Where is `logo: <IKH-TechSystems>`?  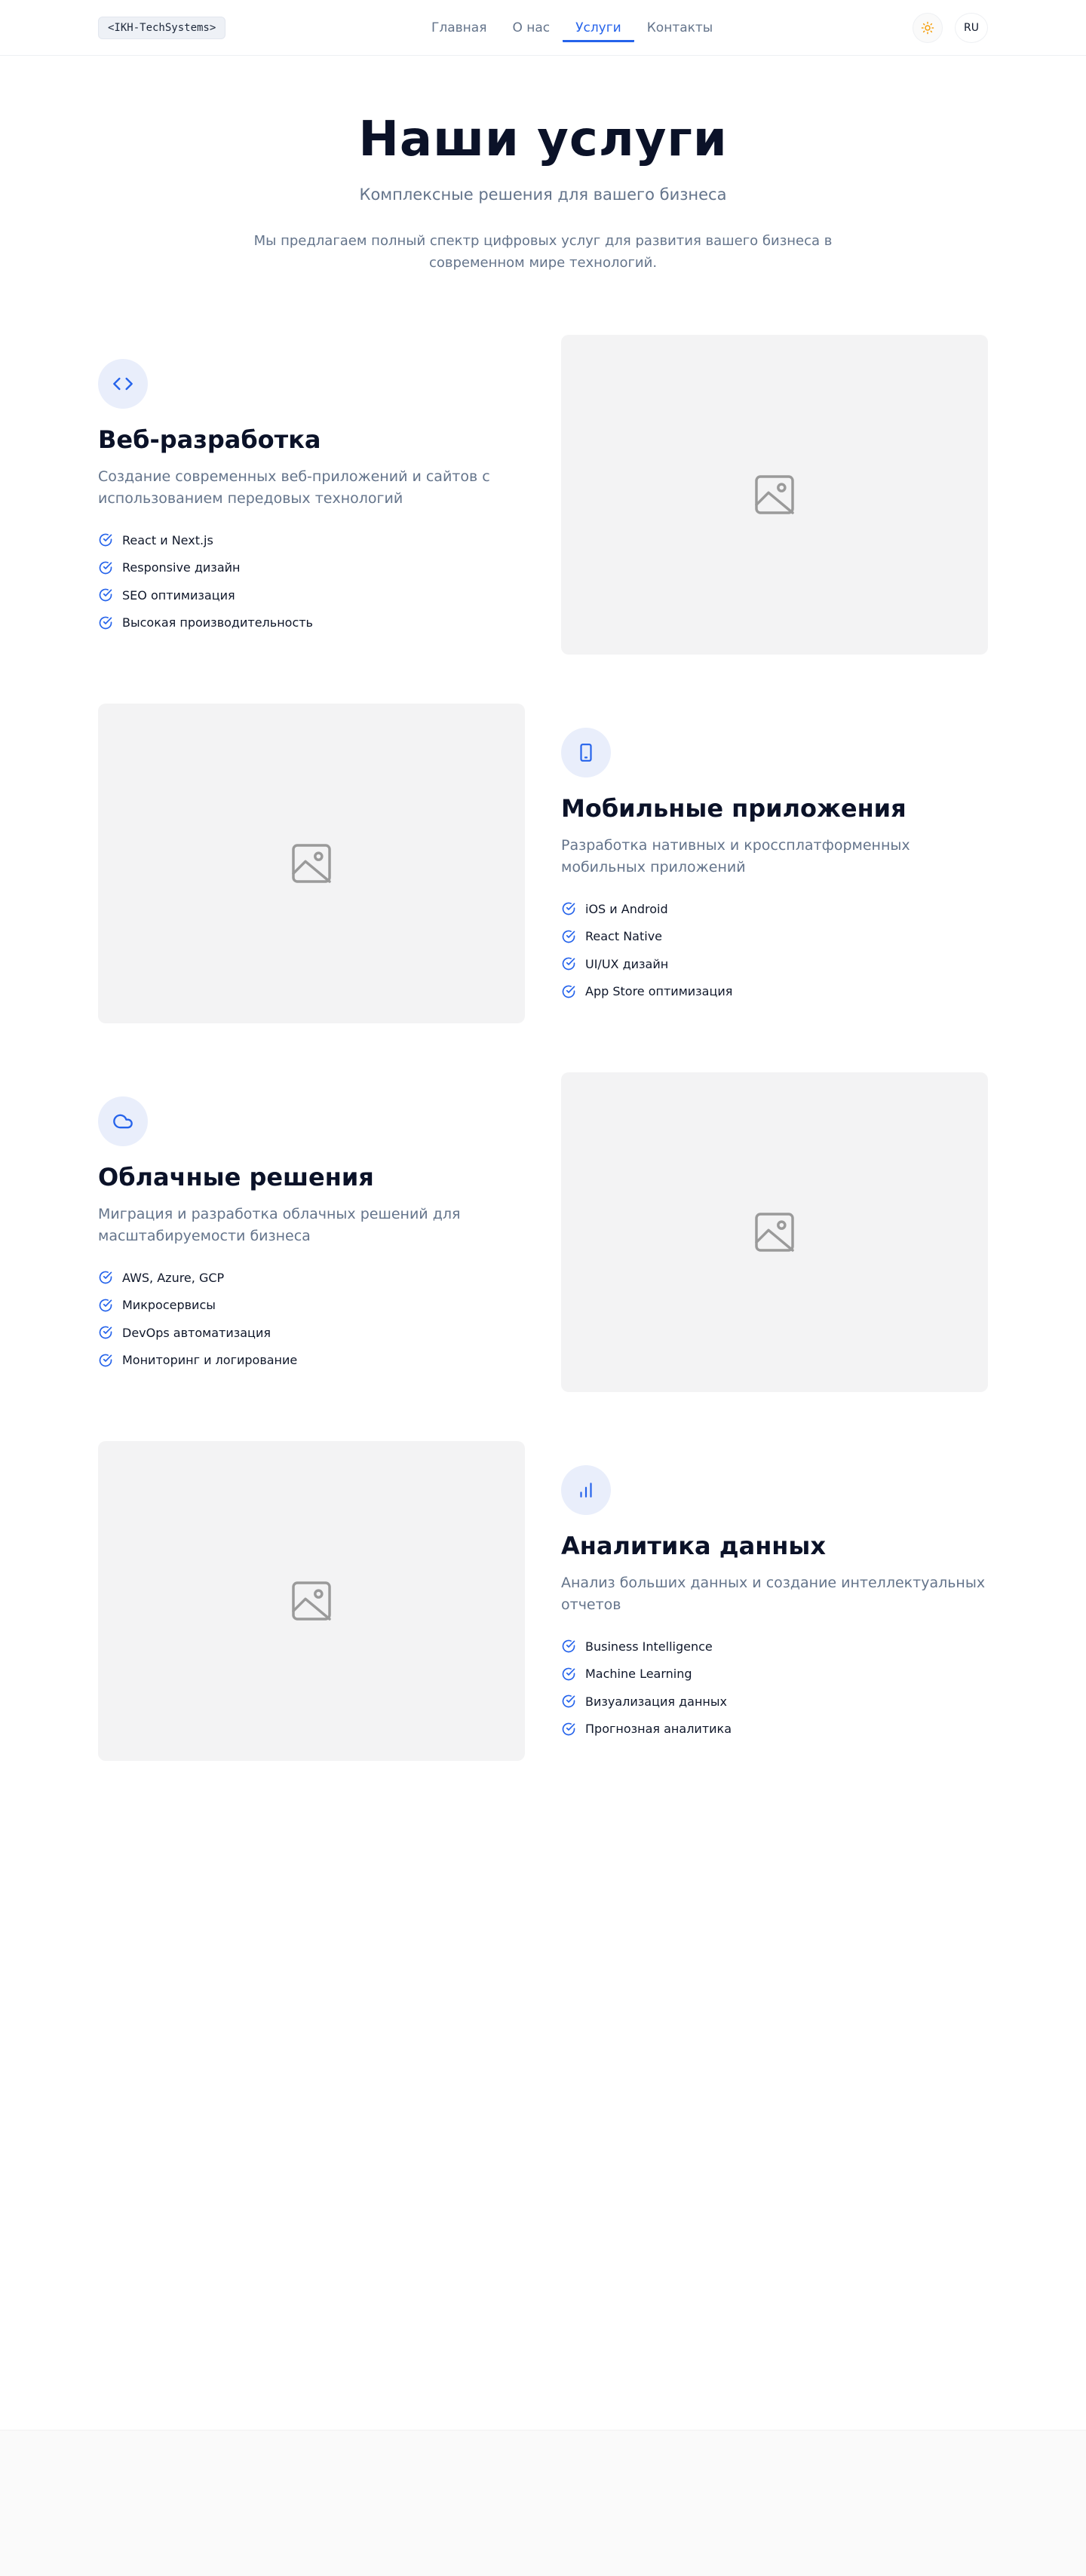 logo: <IKH-TechSystems> is located at coordinates (162, 28).